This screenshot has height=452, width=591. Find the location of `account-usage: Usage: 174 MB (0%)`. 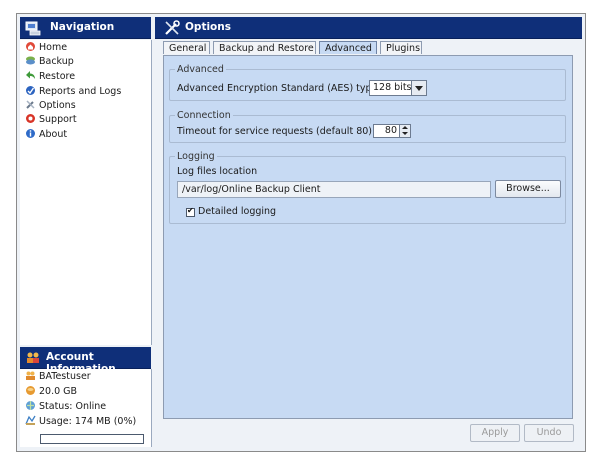

account-usage: Usage: 174 MB (0%) is located at coordinates (80, 422).